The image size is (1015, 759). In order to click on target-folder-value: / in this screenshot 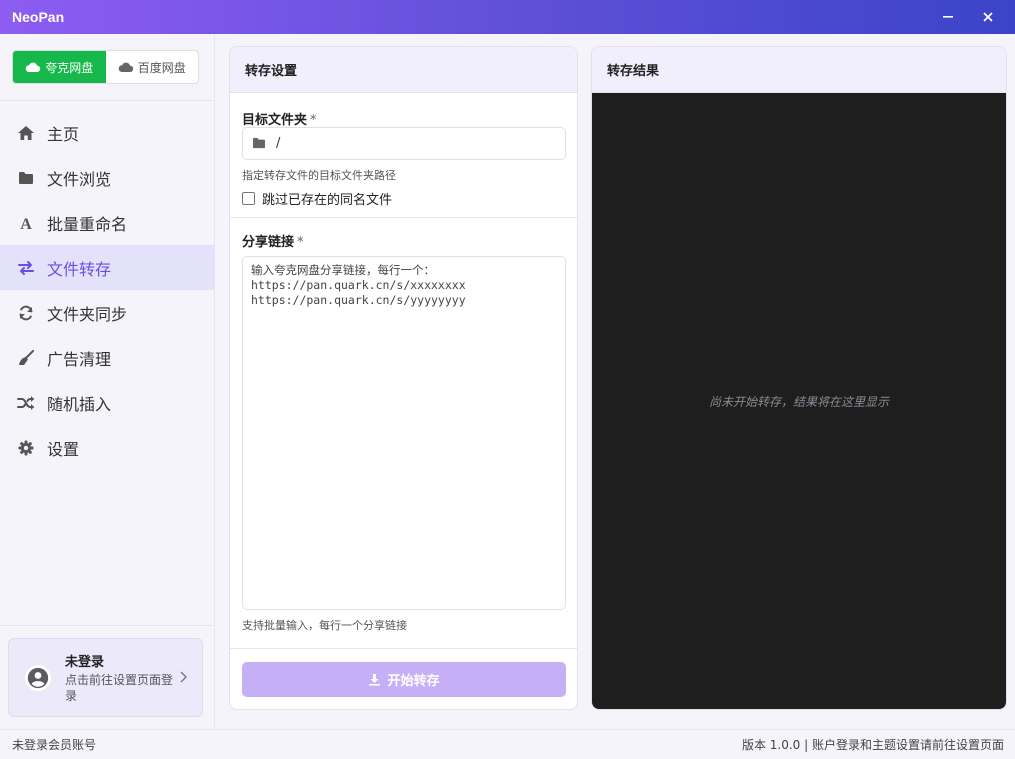, I will do `click(278, 143)`.